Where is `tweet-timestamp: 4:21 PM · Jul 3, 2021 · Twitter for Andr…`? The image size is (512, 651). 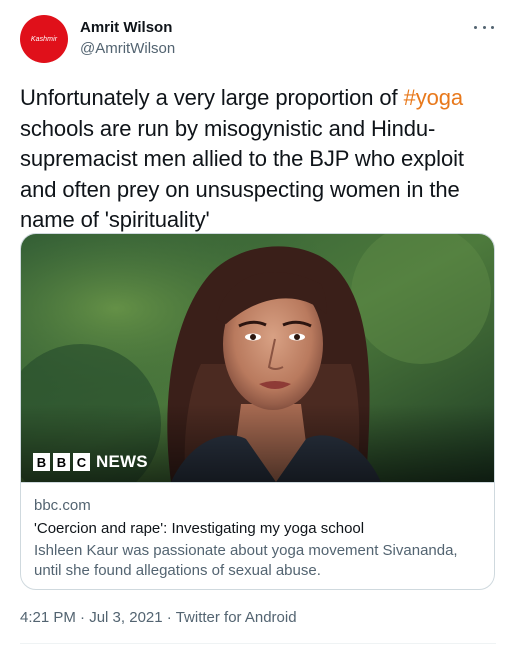
tweet-timestamp: 4:21 PM · Jul 3, 2021 · Twitter for Andr… is located at coordinates (158, 617).